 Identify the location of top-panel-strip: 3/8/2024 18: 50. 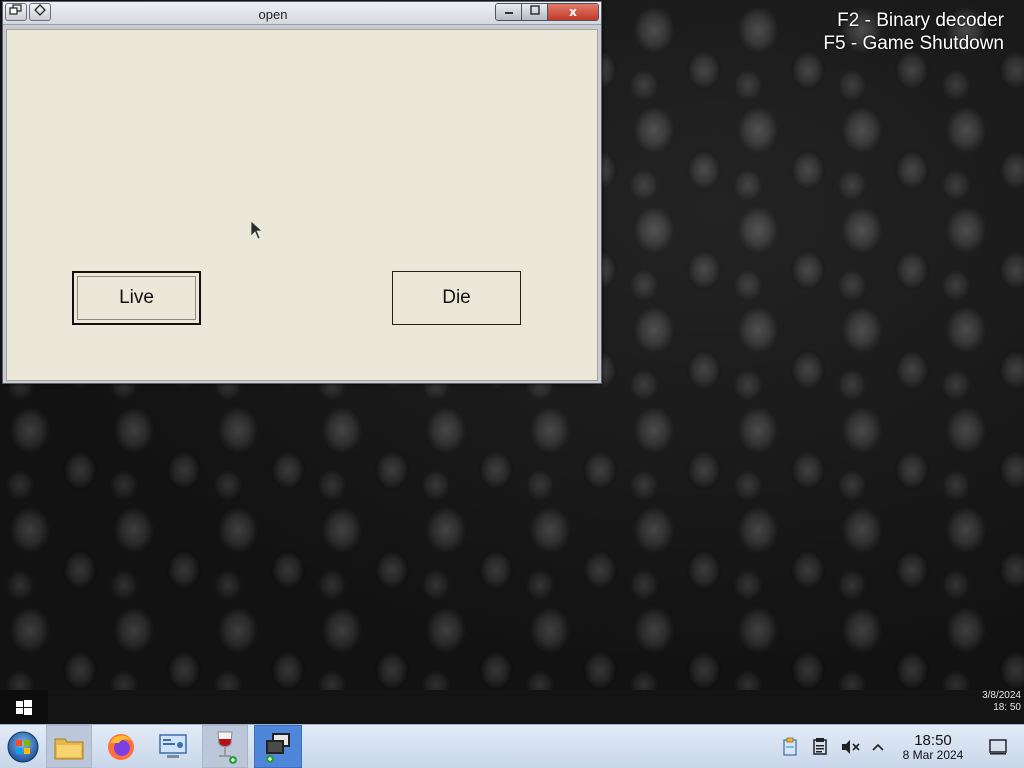
(512, 707).